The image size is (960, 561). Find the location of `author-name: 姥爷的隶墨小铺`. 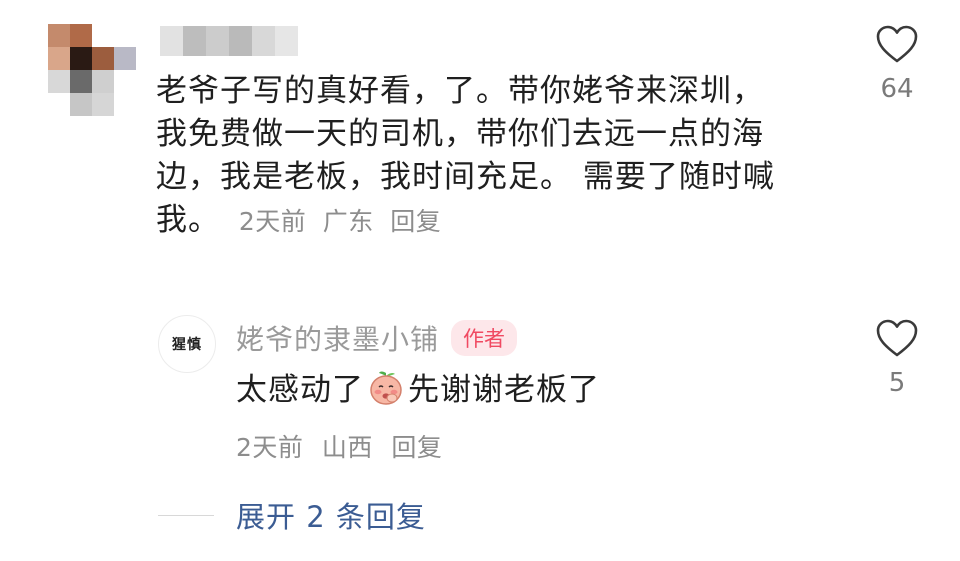

author-name: 姥爷的隶墨小铺 is located at coordinates (337, 338).